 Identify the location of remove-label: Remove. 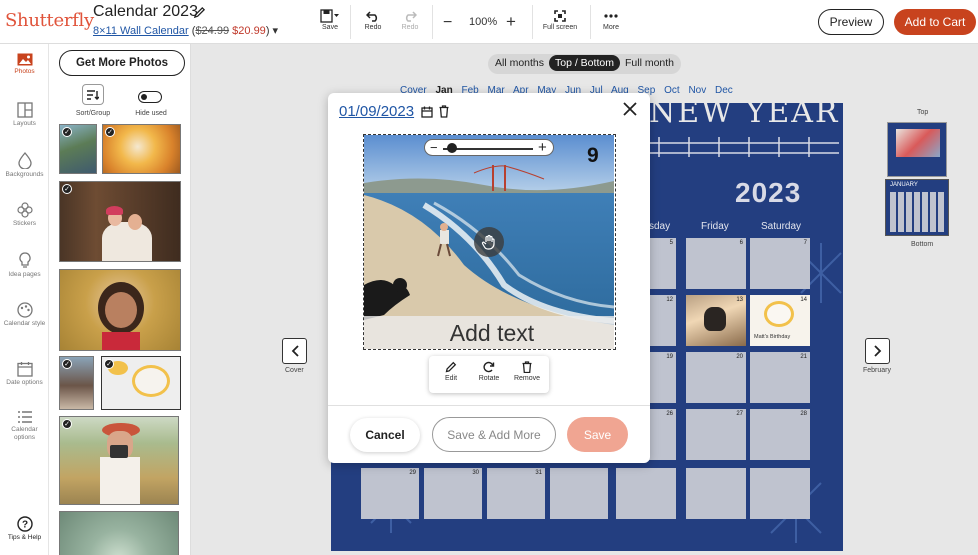
(527, 378).